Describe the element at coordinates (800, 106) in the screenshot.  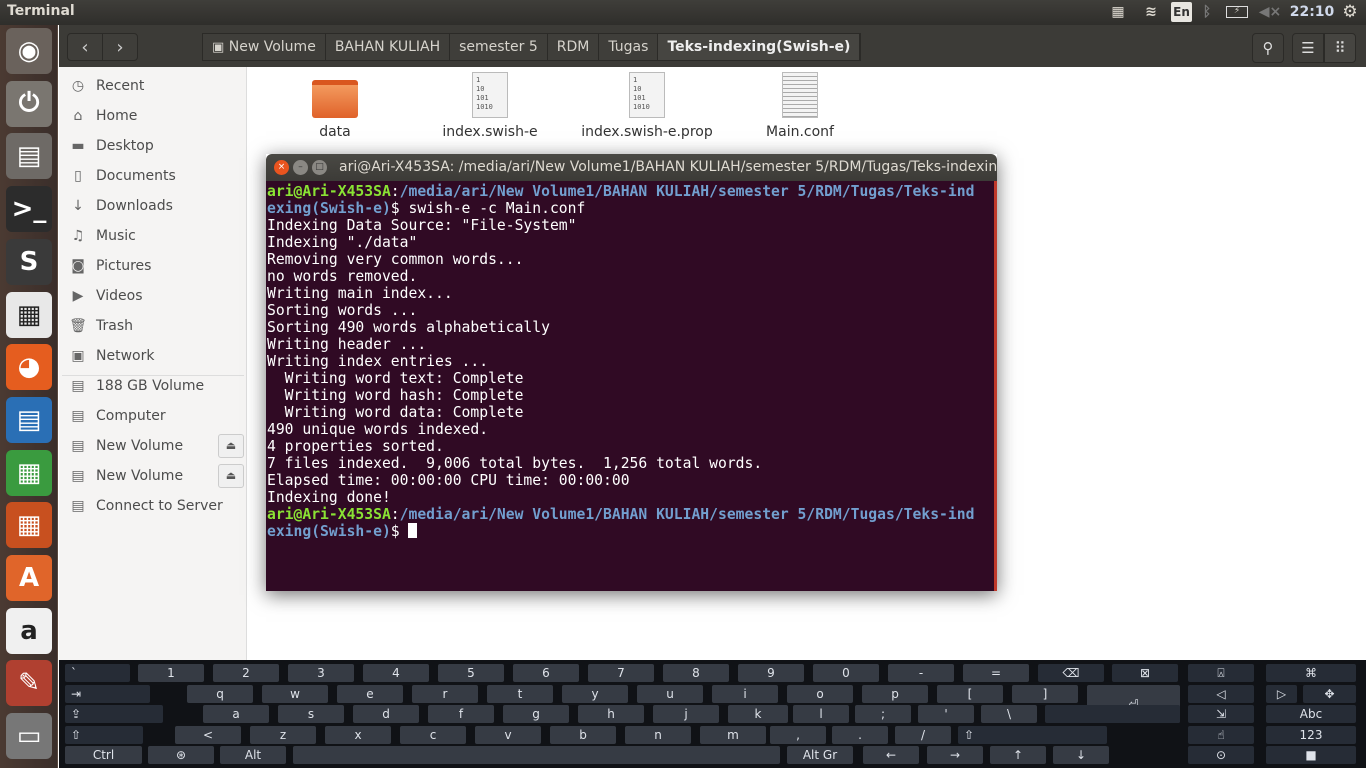
I see `file-item-main-conf: Main.conf` at that location.